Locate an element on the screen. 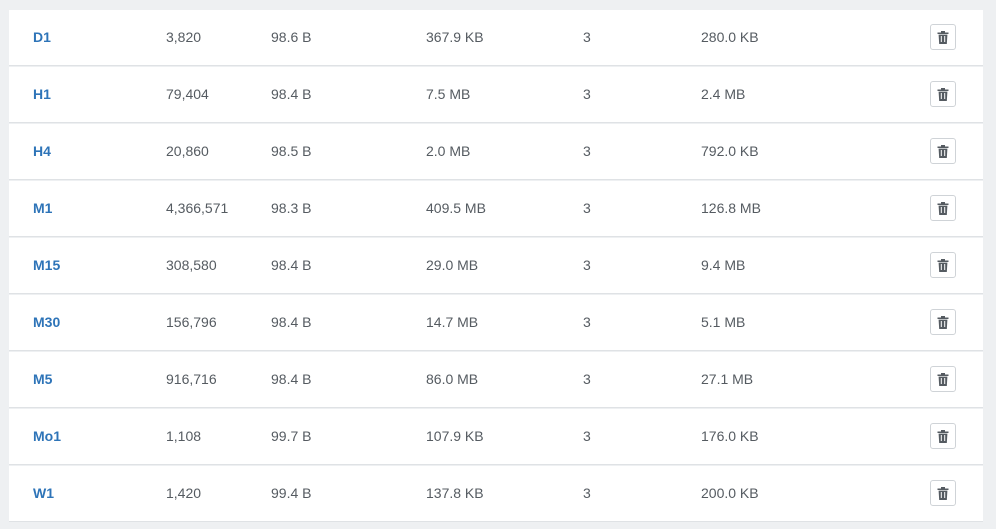 The height and width of the screenshot is (529, 996). row-document-count: 308,580 is located at coordinates (191, 265).